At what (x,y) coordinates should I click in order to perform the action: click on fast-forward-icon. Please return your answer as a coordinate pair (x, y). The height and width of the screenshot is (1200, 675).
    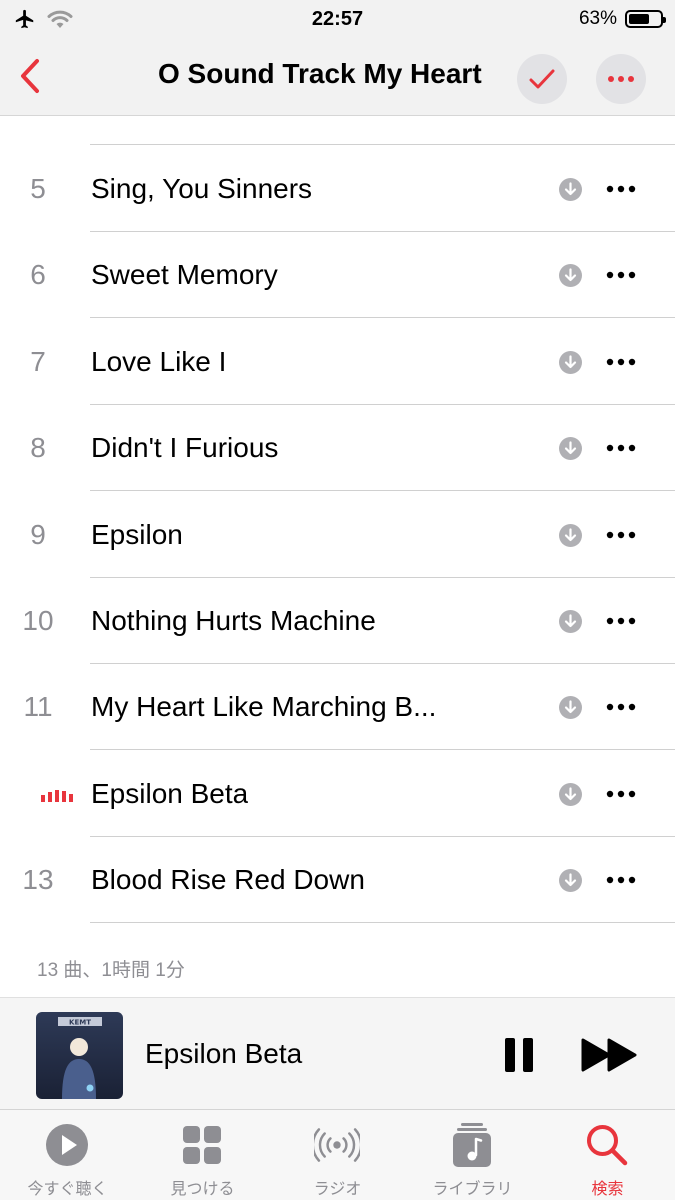
    Looking at the image, I should click on (609, 1055).